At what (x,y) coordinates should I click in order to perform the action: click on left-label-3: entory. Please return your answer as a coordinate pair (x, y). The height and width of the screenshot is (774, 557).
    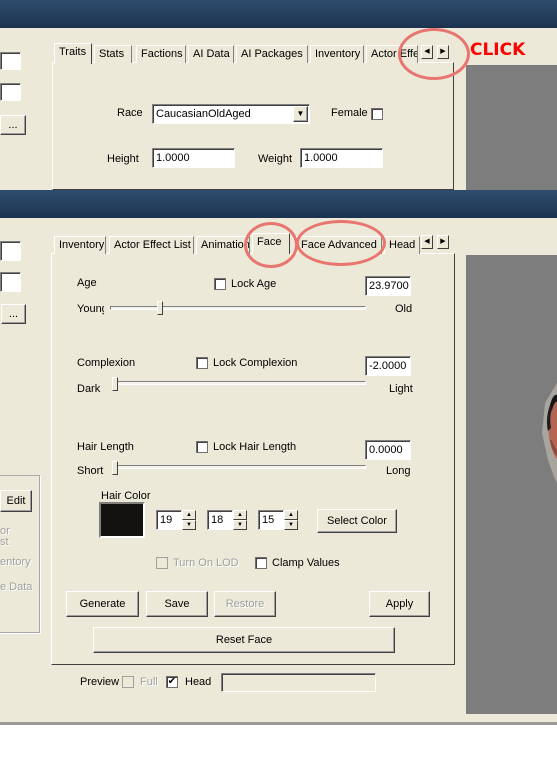
    Looking at the image, I should click on (15, 562).